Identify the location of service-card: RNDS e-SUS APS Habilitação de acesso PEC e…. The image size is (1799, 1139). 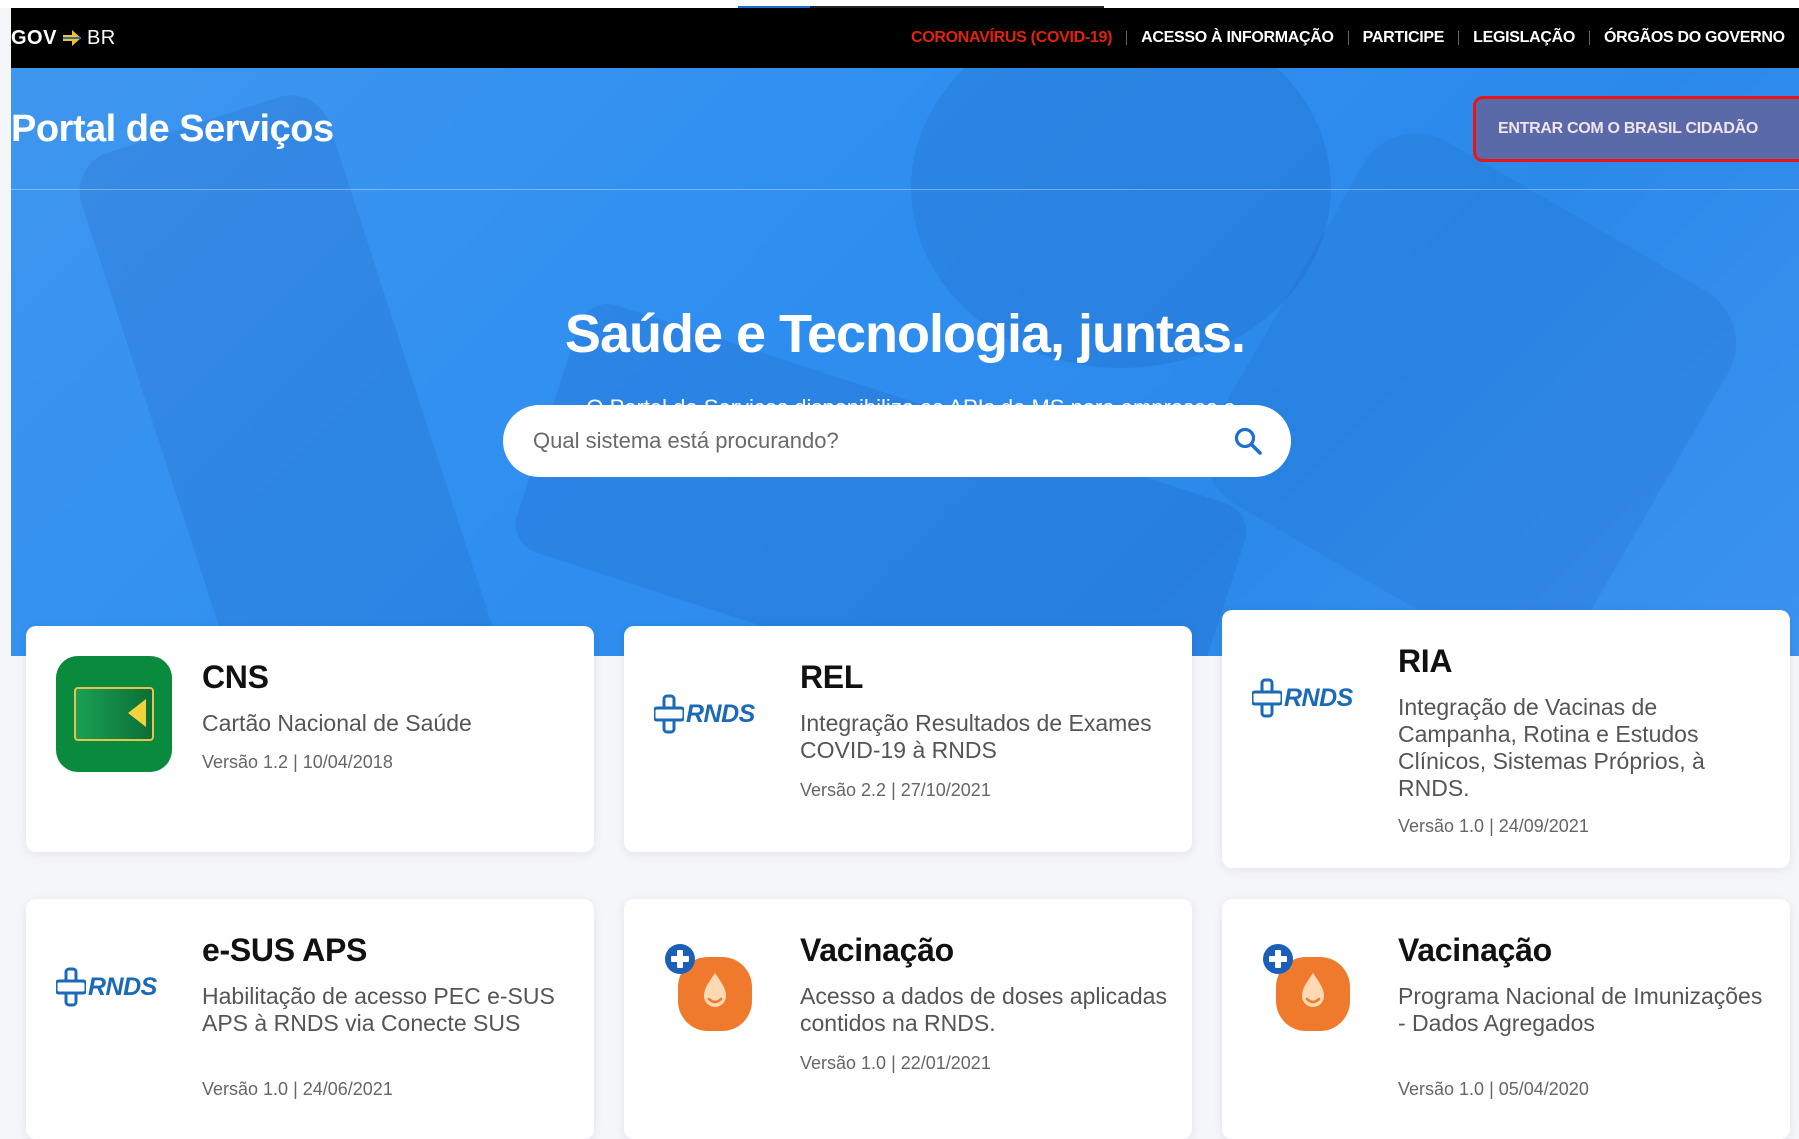
(310, 1019).